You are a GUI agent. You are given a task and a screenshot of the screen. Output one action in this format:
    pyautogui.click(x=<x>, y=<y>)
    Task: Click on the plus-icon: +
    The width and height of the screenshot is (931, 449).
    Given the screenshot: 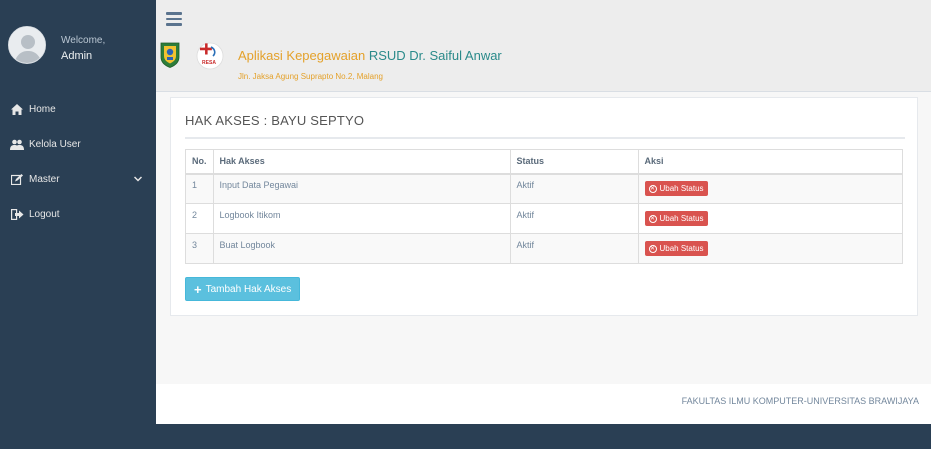 What is the action you would take?
    pyautogui.click(x=198, y=289)
    